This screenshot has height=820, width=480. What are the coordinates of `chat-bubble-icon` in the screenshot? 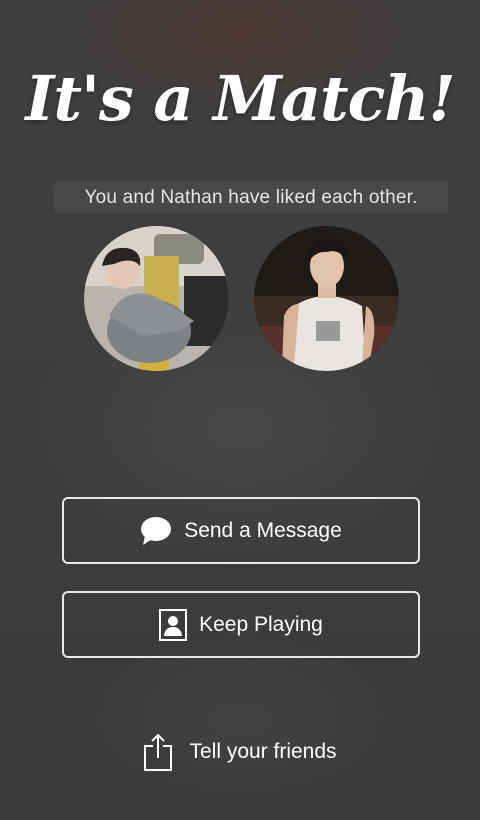 It's located at (156, 531).